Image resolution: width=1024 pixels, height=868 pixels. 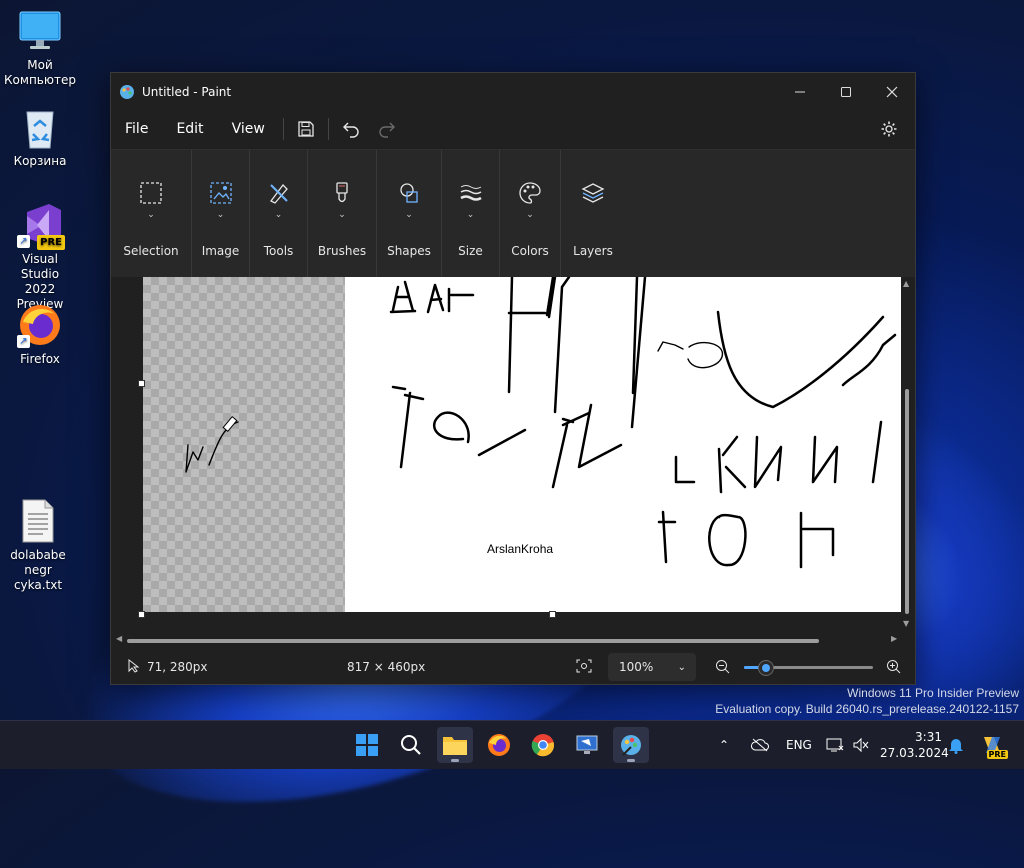 I want to click on save-icon, so click(x=306, y=129).